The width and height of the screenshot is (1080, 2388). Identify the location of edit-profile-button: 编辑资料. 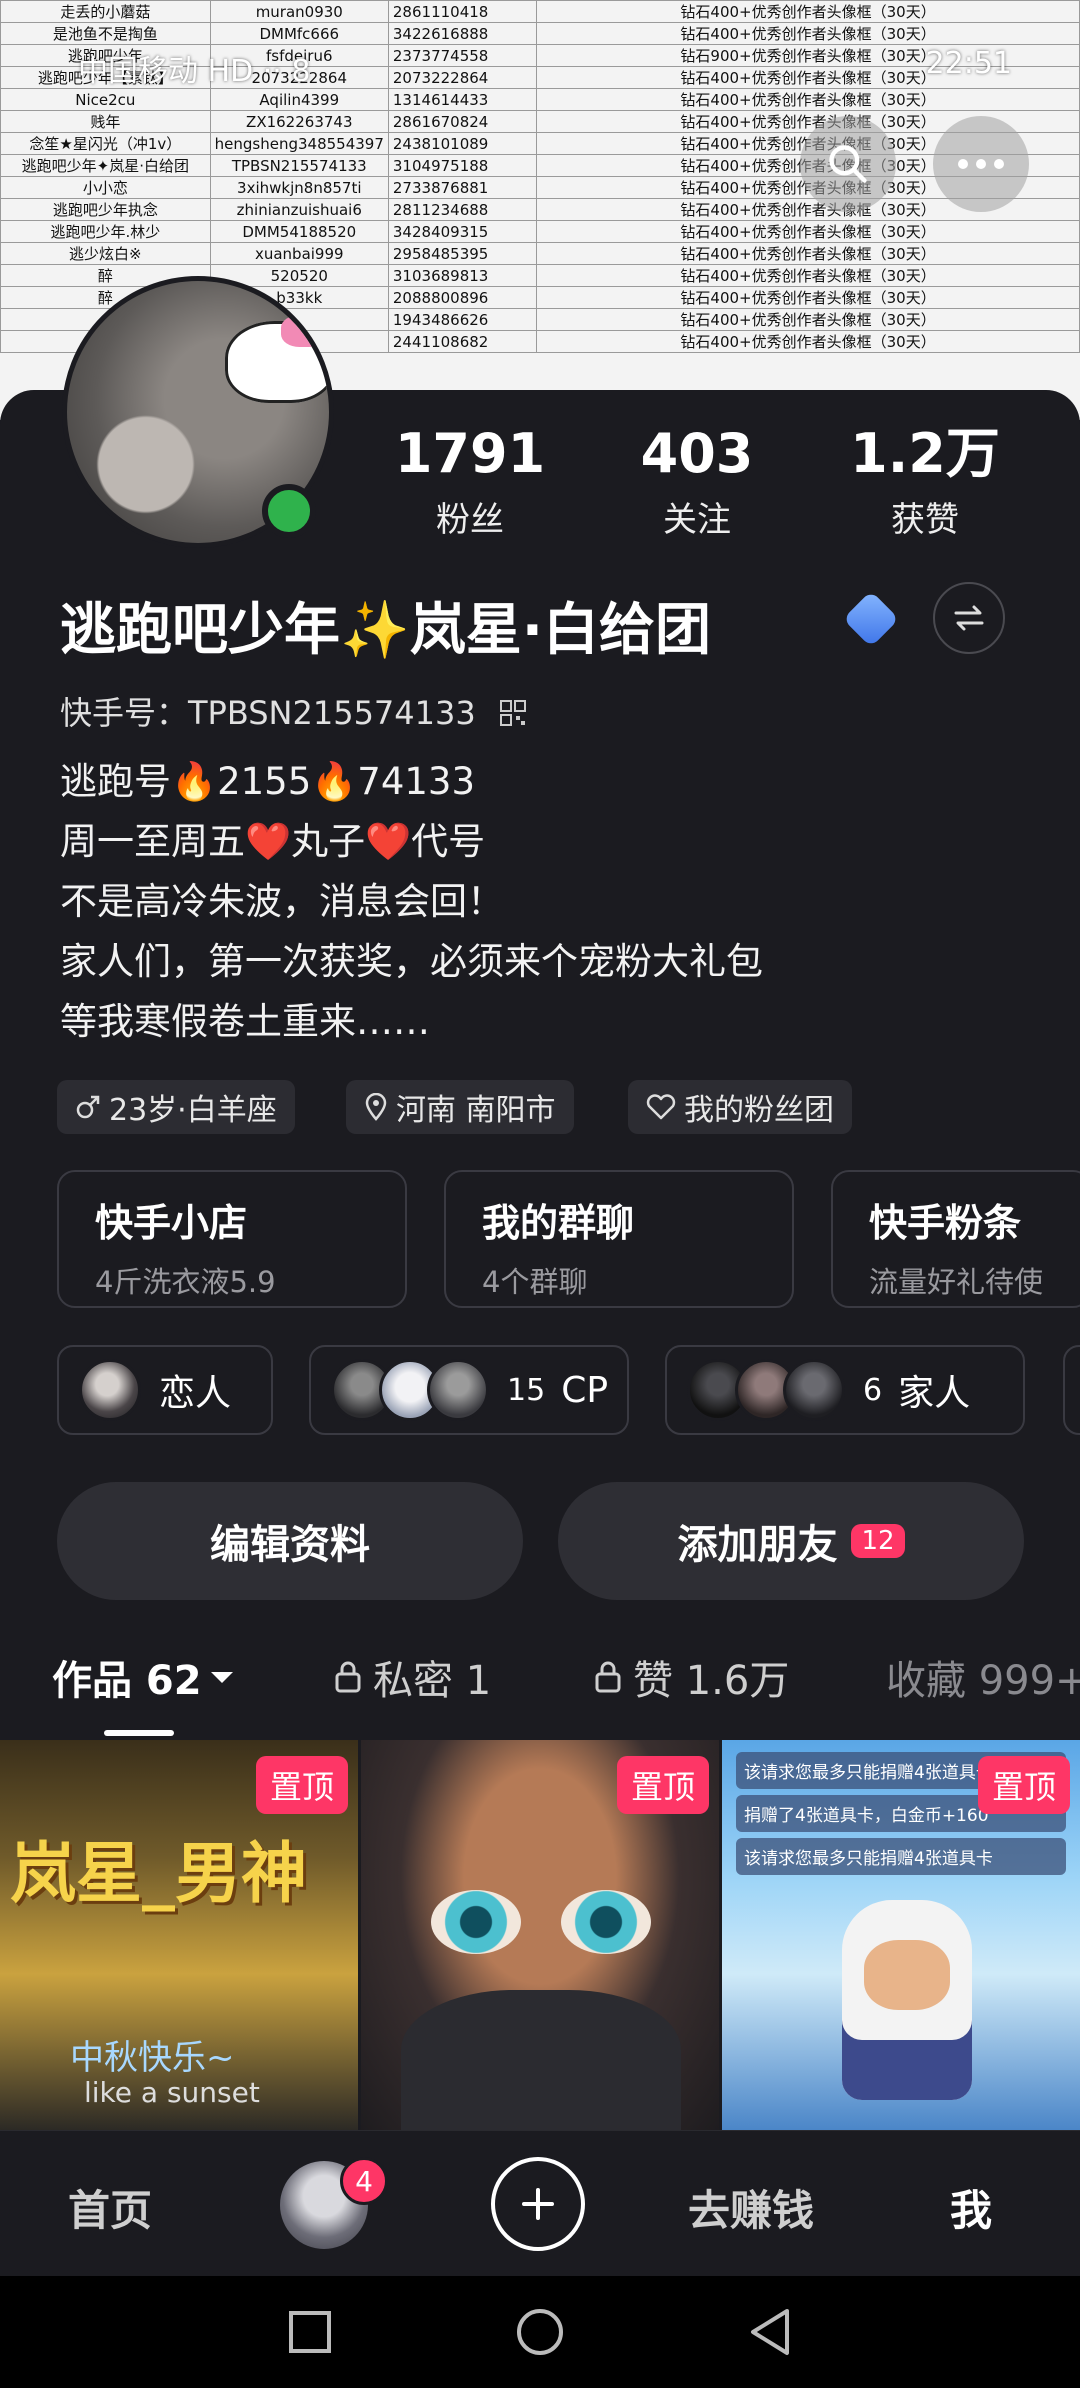
(290, 1541).